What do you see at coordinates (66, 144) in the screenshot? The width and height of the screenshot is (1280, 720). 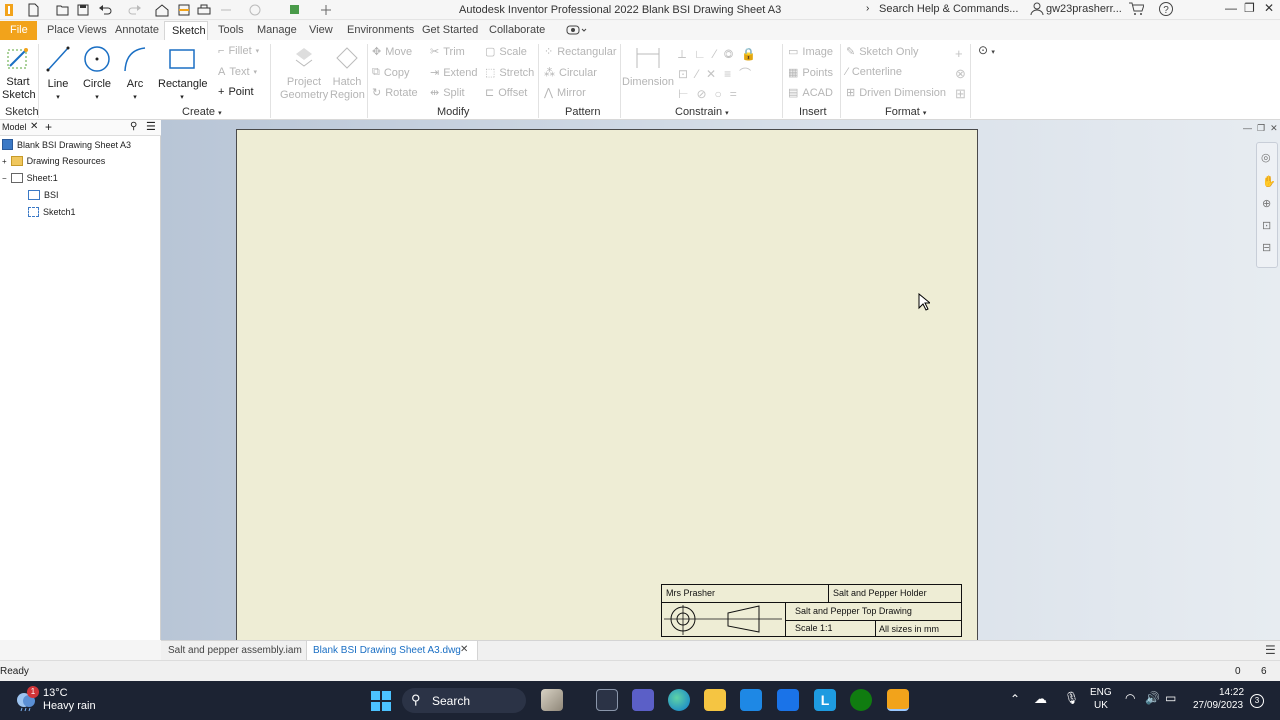 I see `tree-item-drawing: Blank BSI Drawing Sheet A3` at bounding box center [66, 144].